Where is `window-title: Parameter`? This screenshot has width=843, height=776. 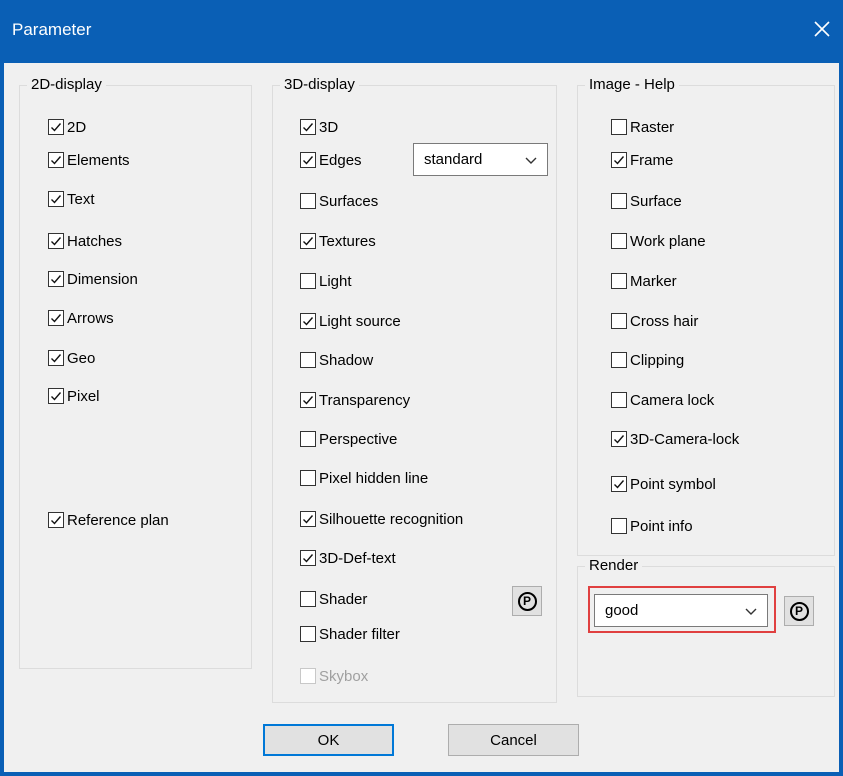 window-title: Parameter is located at coordinates (52, 29).